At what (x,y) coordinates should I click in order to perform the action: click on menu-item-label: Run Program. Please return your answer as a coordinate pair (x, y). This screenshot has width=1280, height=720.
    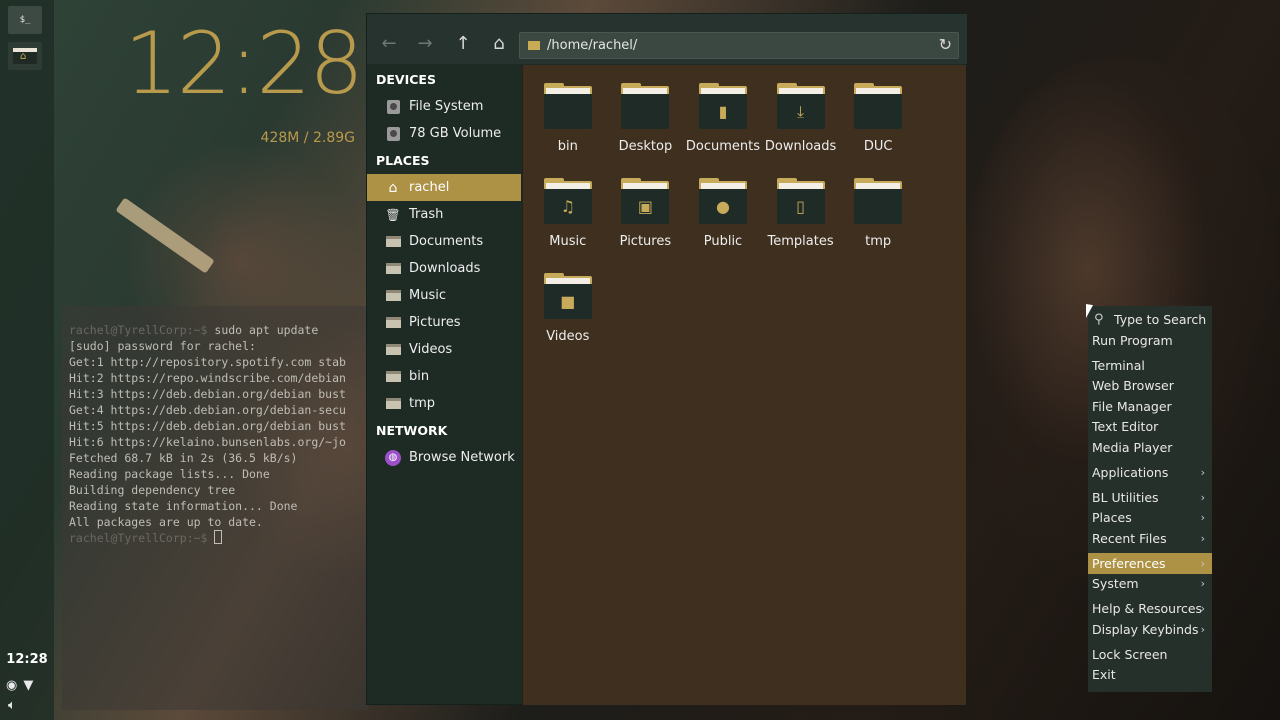
    Looking at the image, I should click on (1132, 340).